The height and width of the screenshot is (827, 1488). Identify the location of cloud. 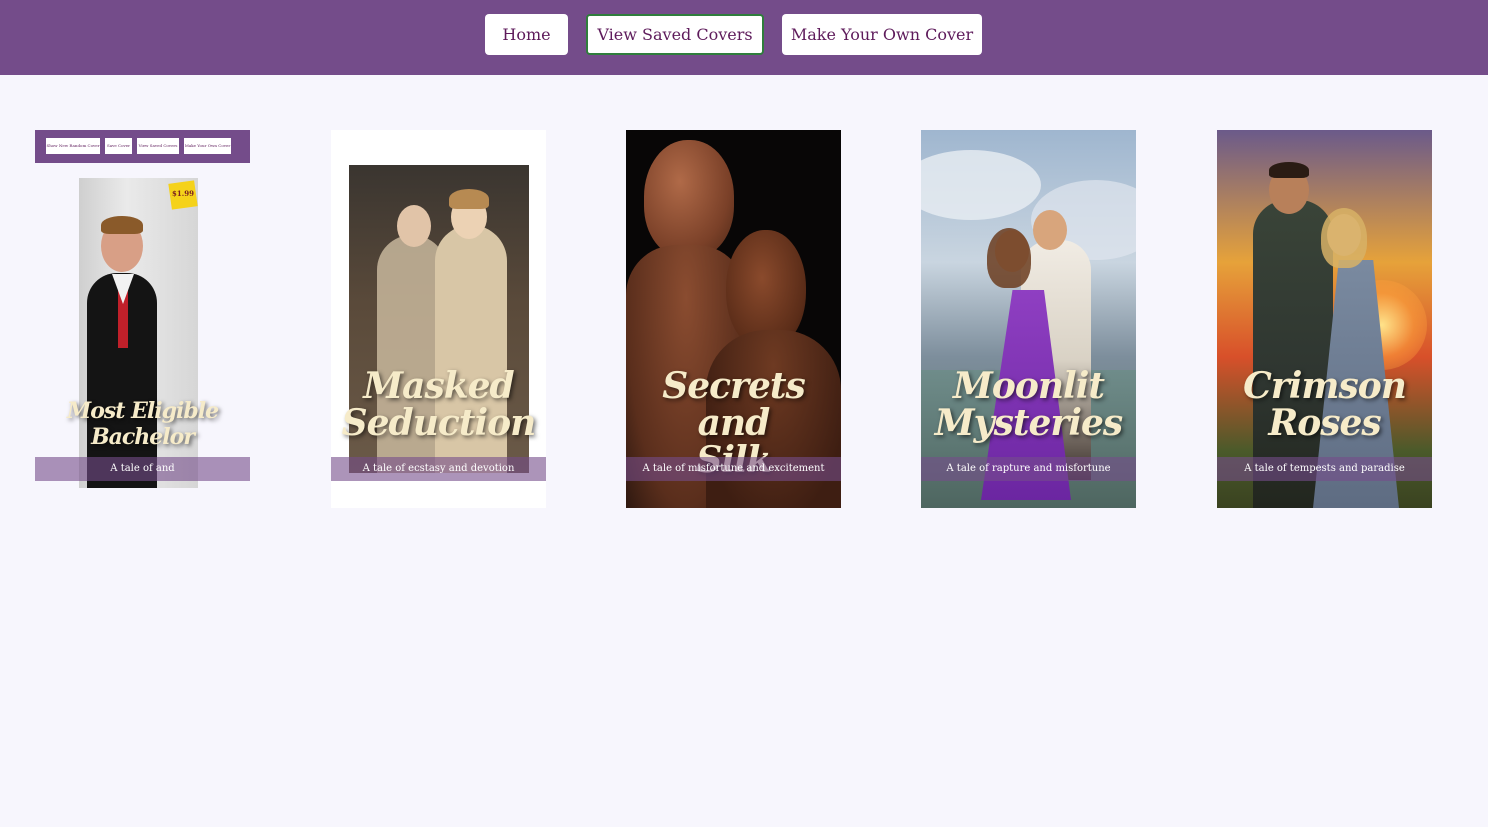
(981, 185).